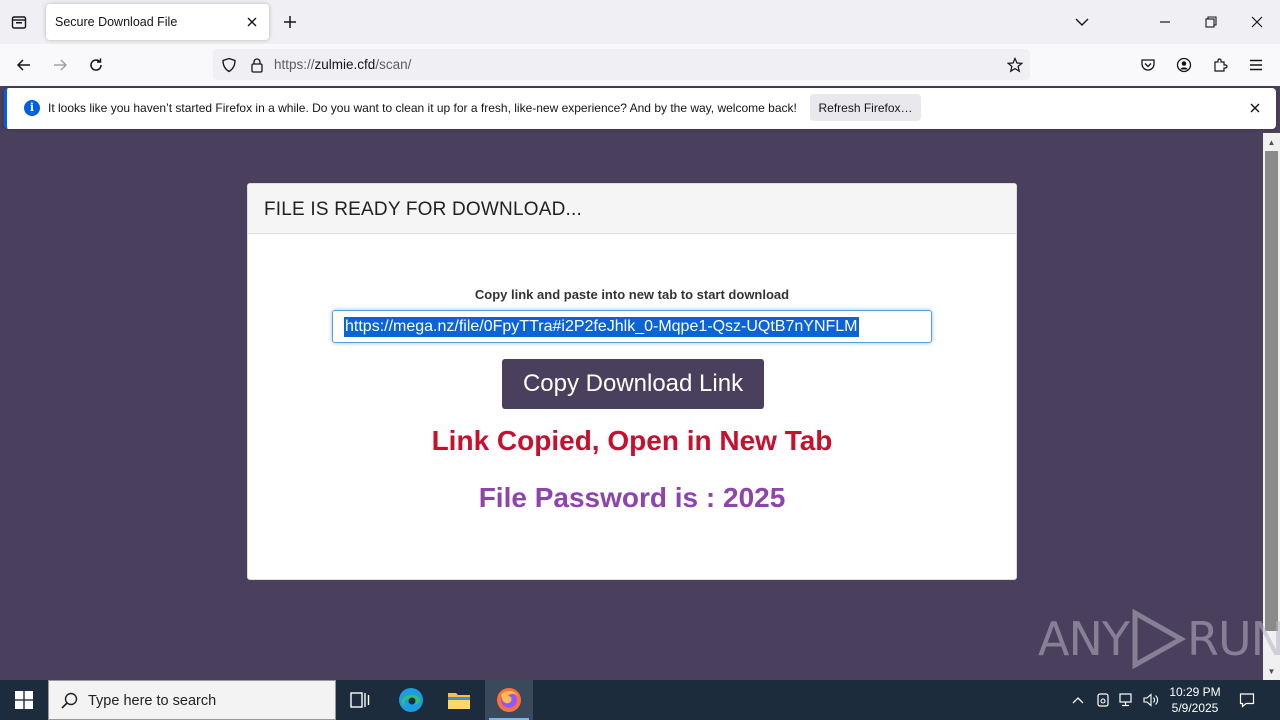 Image resolution: width=1280 pixels, height=720 pixels. What do you see at coordinates (1082, 22) in the screenshot?
I see `list-all-tabs-icon` at bounding box center [1082, 22].